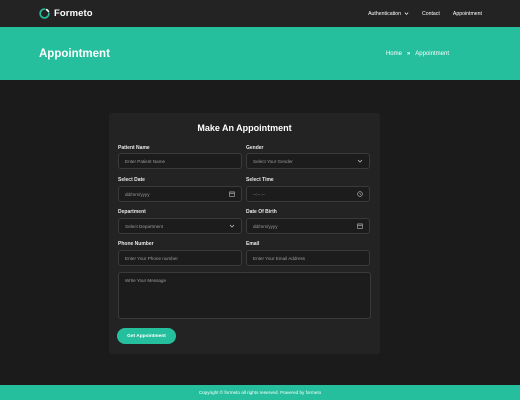 This screenshot has width=520, height=400. I want to click on department-label: Department, so click(132, 212).